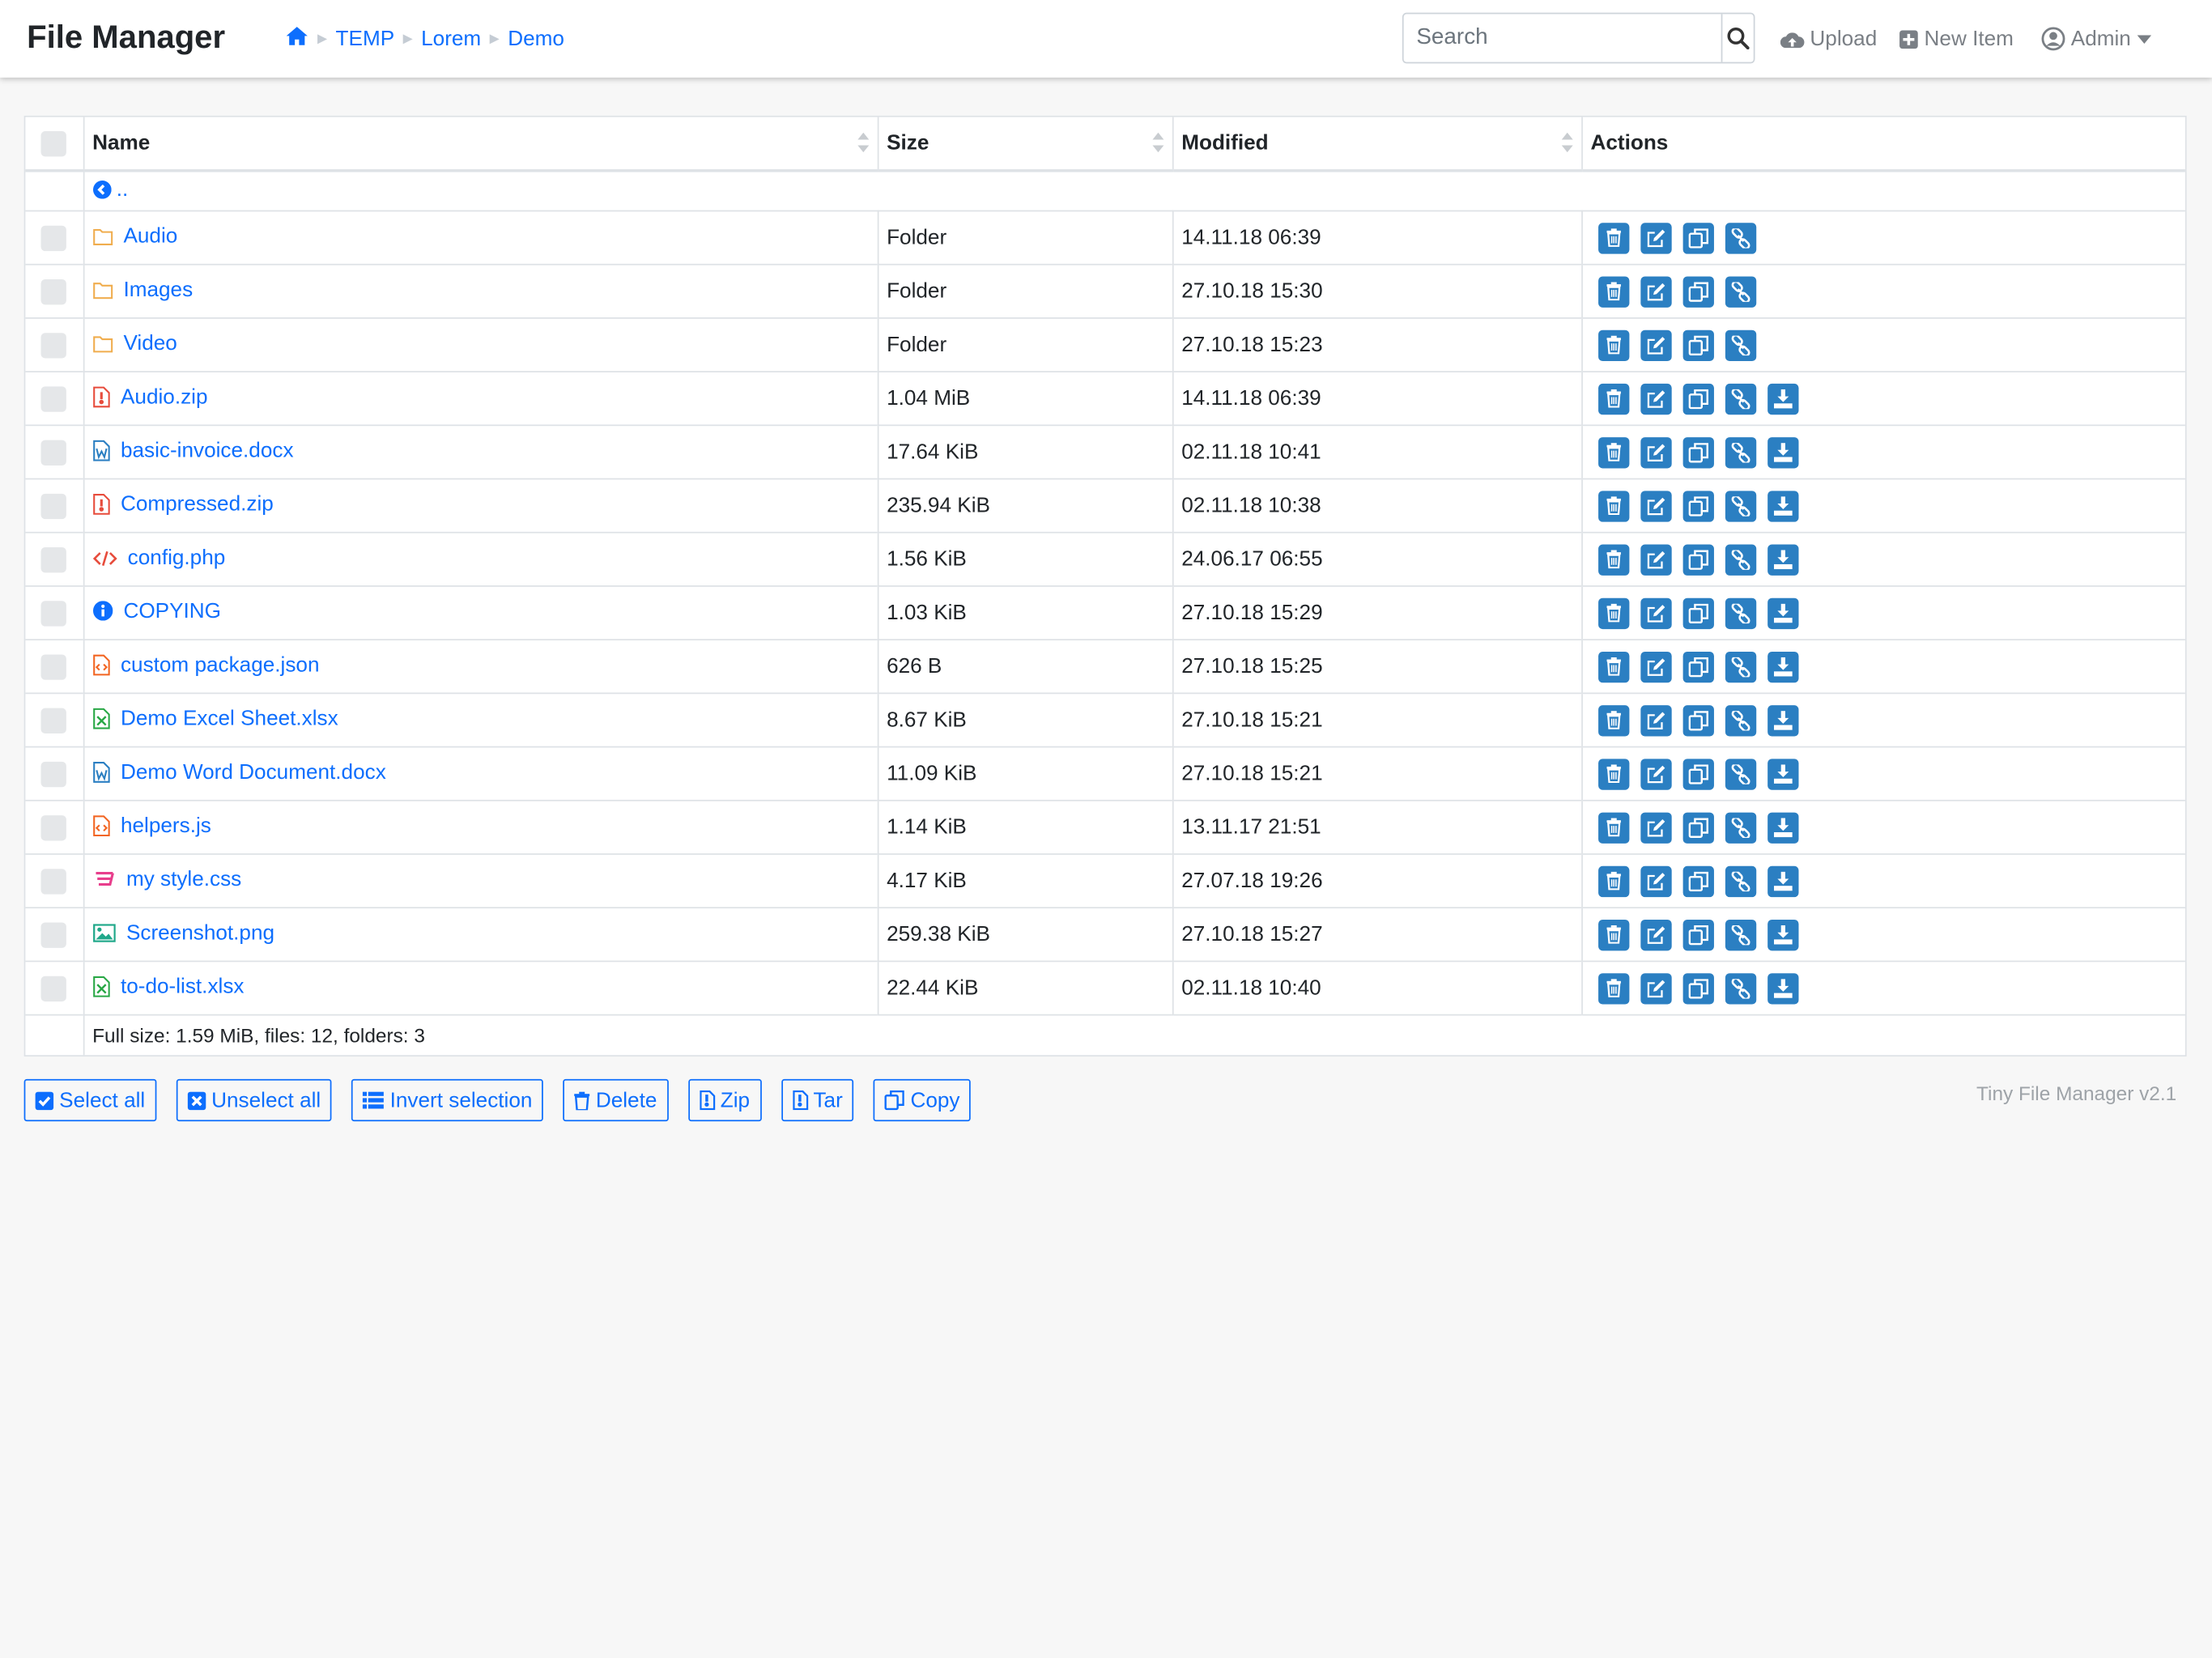  I want to click on name-column-header: Name, so click(481, 144).